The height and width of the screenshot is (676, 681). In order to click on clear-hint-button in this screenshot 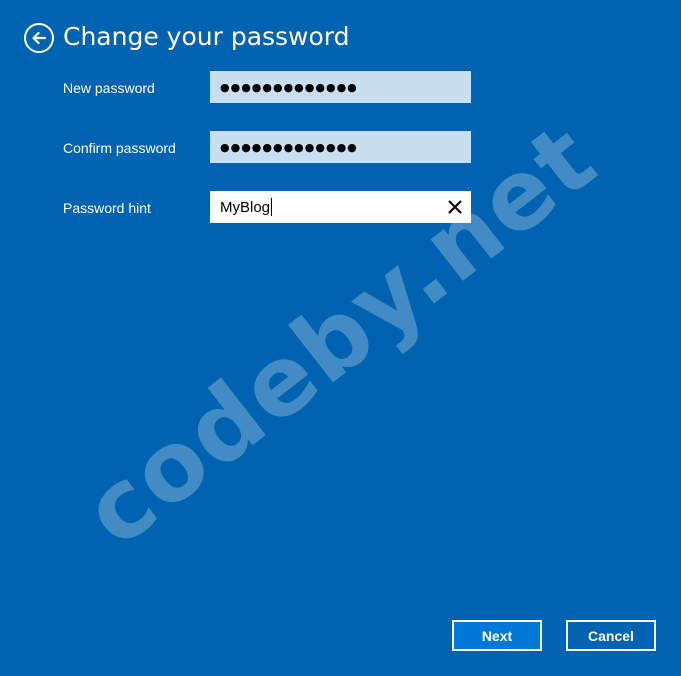, I will do `click(455, 207)`.